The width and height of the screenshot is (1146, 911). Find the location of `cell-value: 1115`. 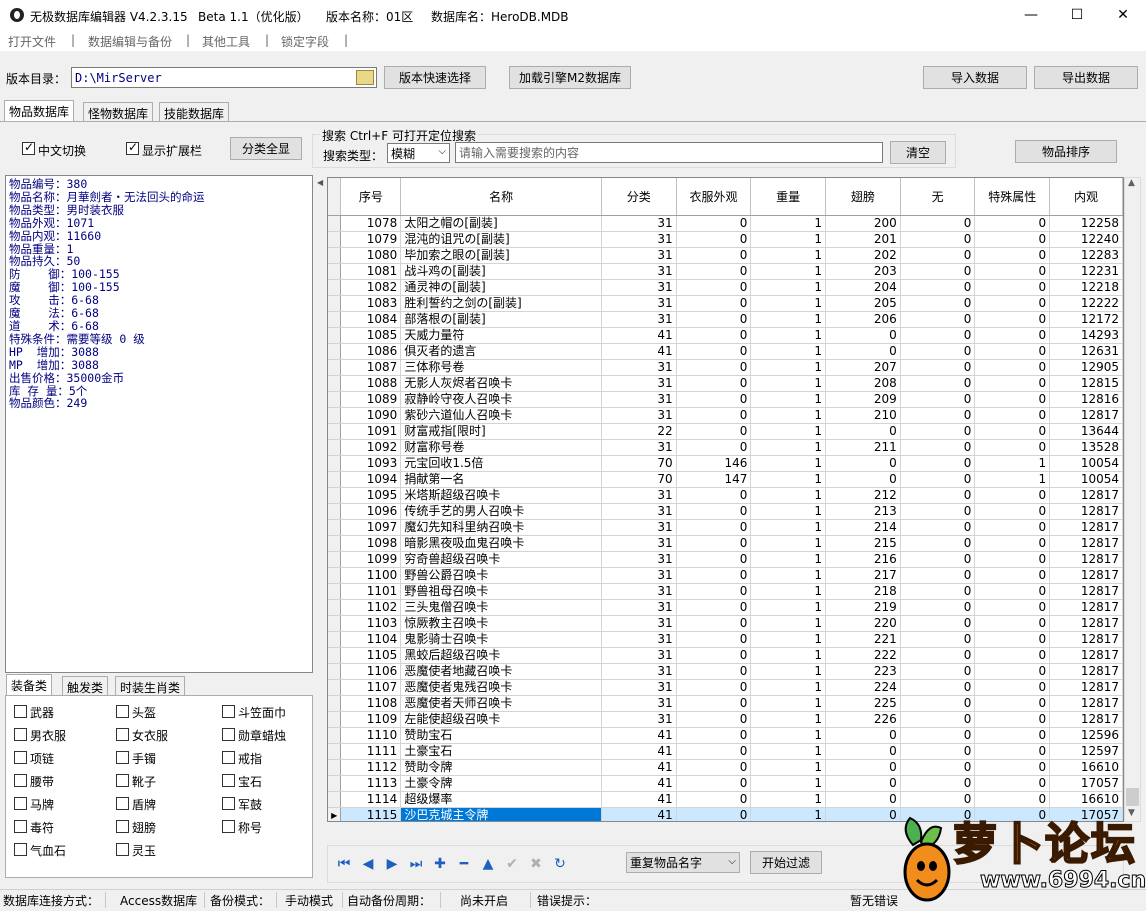

cell-value: 1115 is located at coordinates (371, 814).